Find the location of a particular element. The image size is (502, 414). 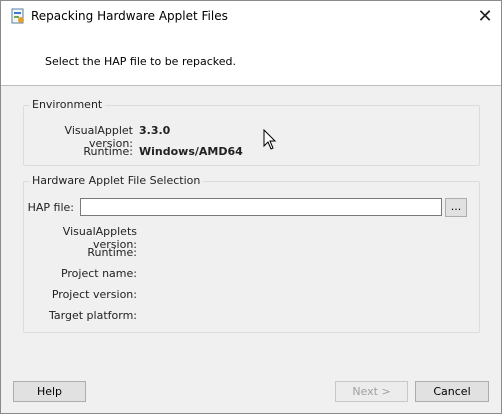

hap-runtime-label: Runtime: is located at coordinates (112, 252).